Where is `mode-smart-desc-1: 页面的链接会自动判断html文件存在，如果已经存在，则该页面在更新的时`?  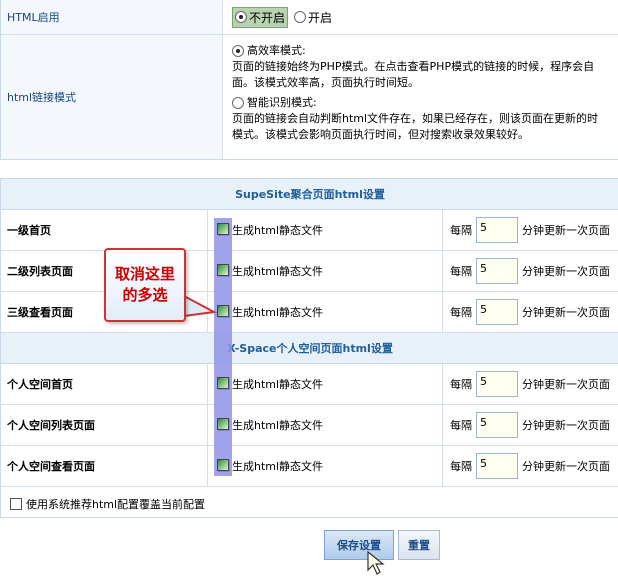
mode-smart-desc-1: 页面的链接会自动判断html文件存在，如果已经存在，则该页面在更新的时 is located at coordinates (415, 118).